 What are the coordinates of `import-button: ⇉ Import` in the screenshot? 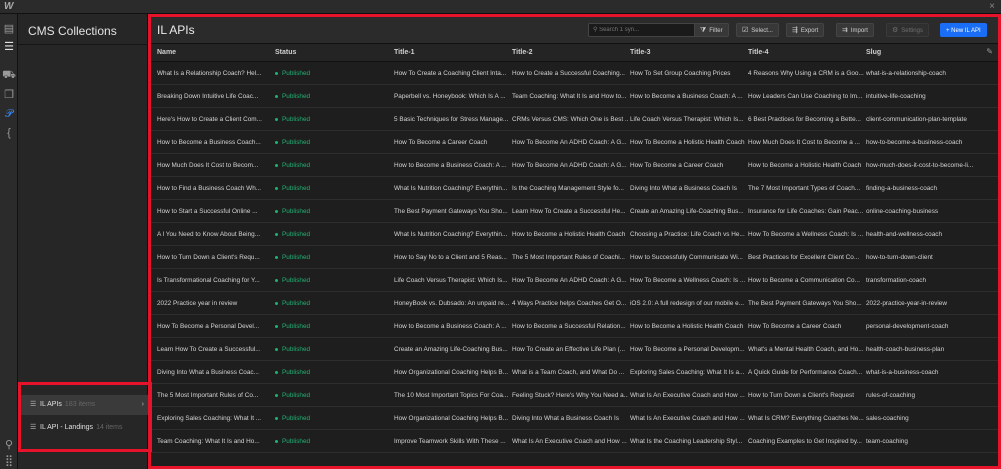 It's located at (855, 30).